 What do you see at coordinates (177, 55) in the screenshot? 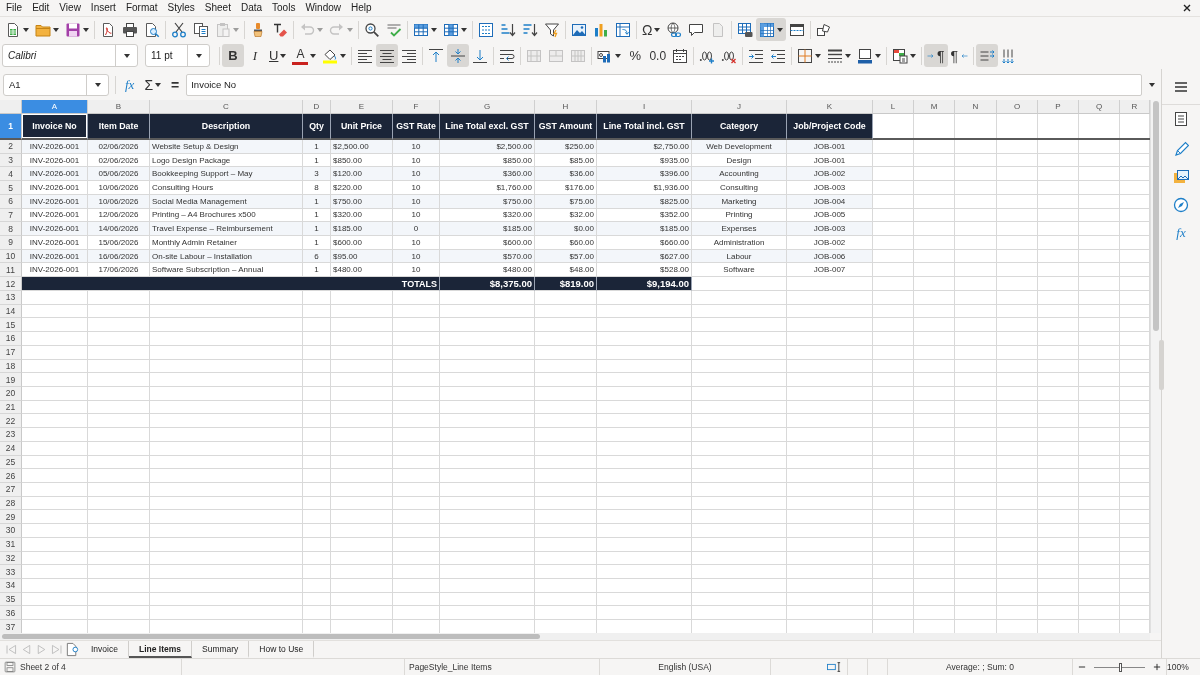
I see `font-size-box: 11 pt` at bounding box center [177, 55].